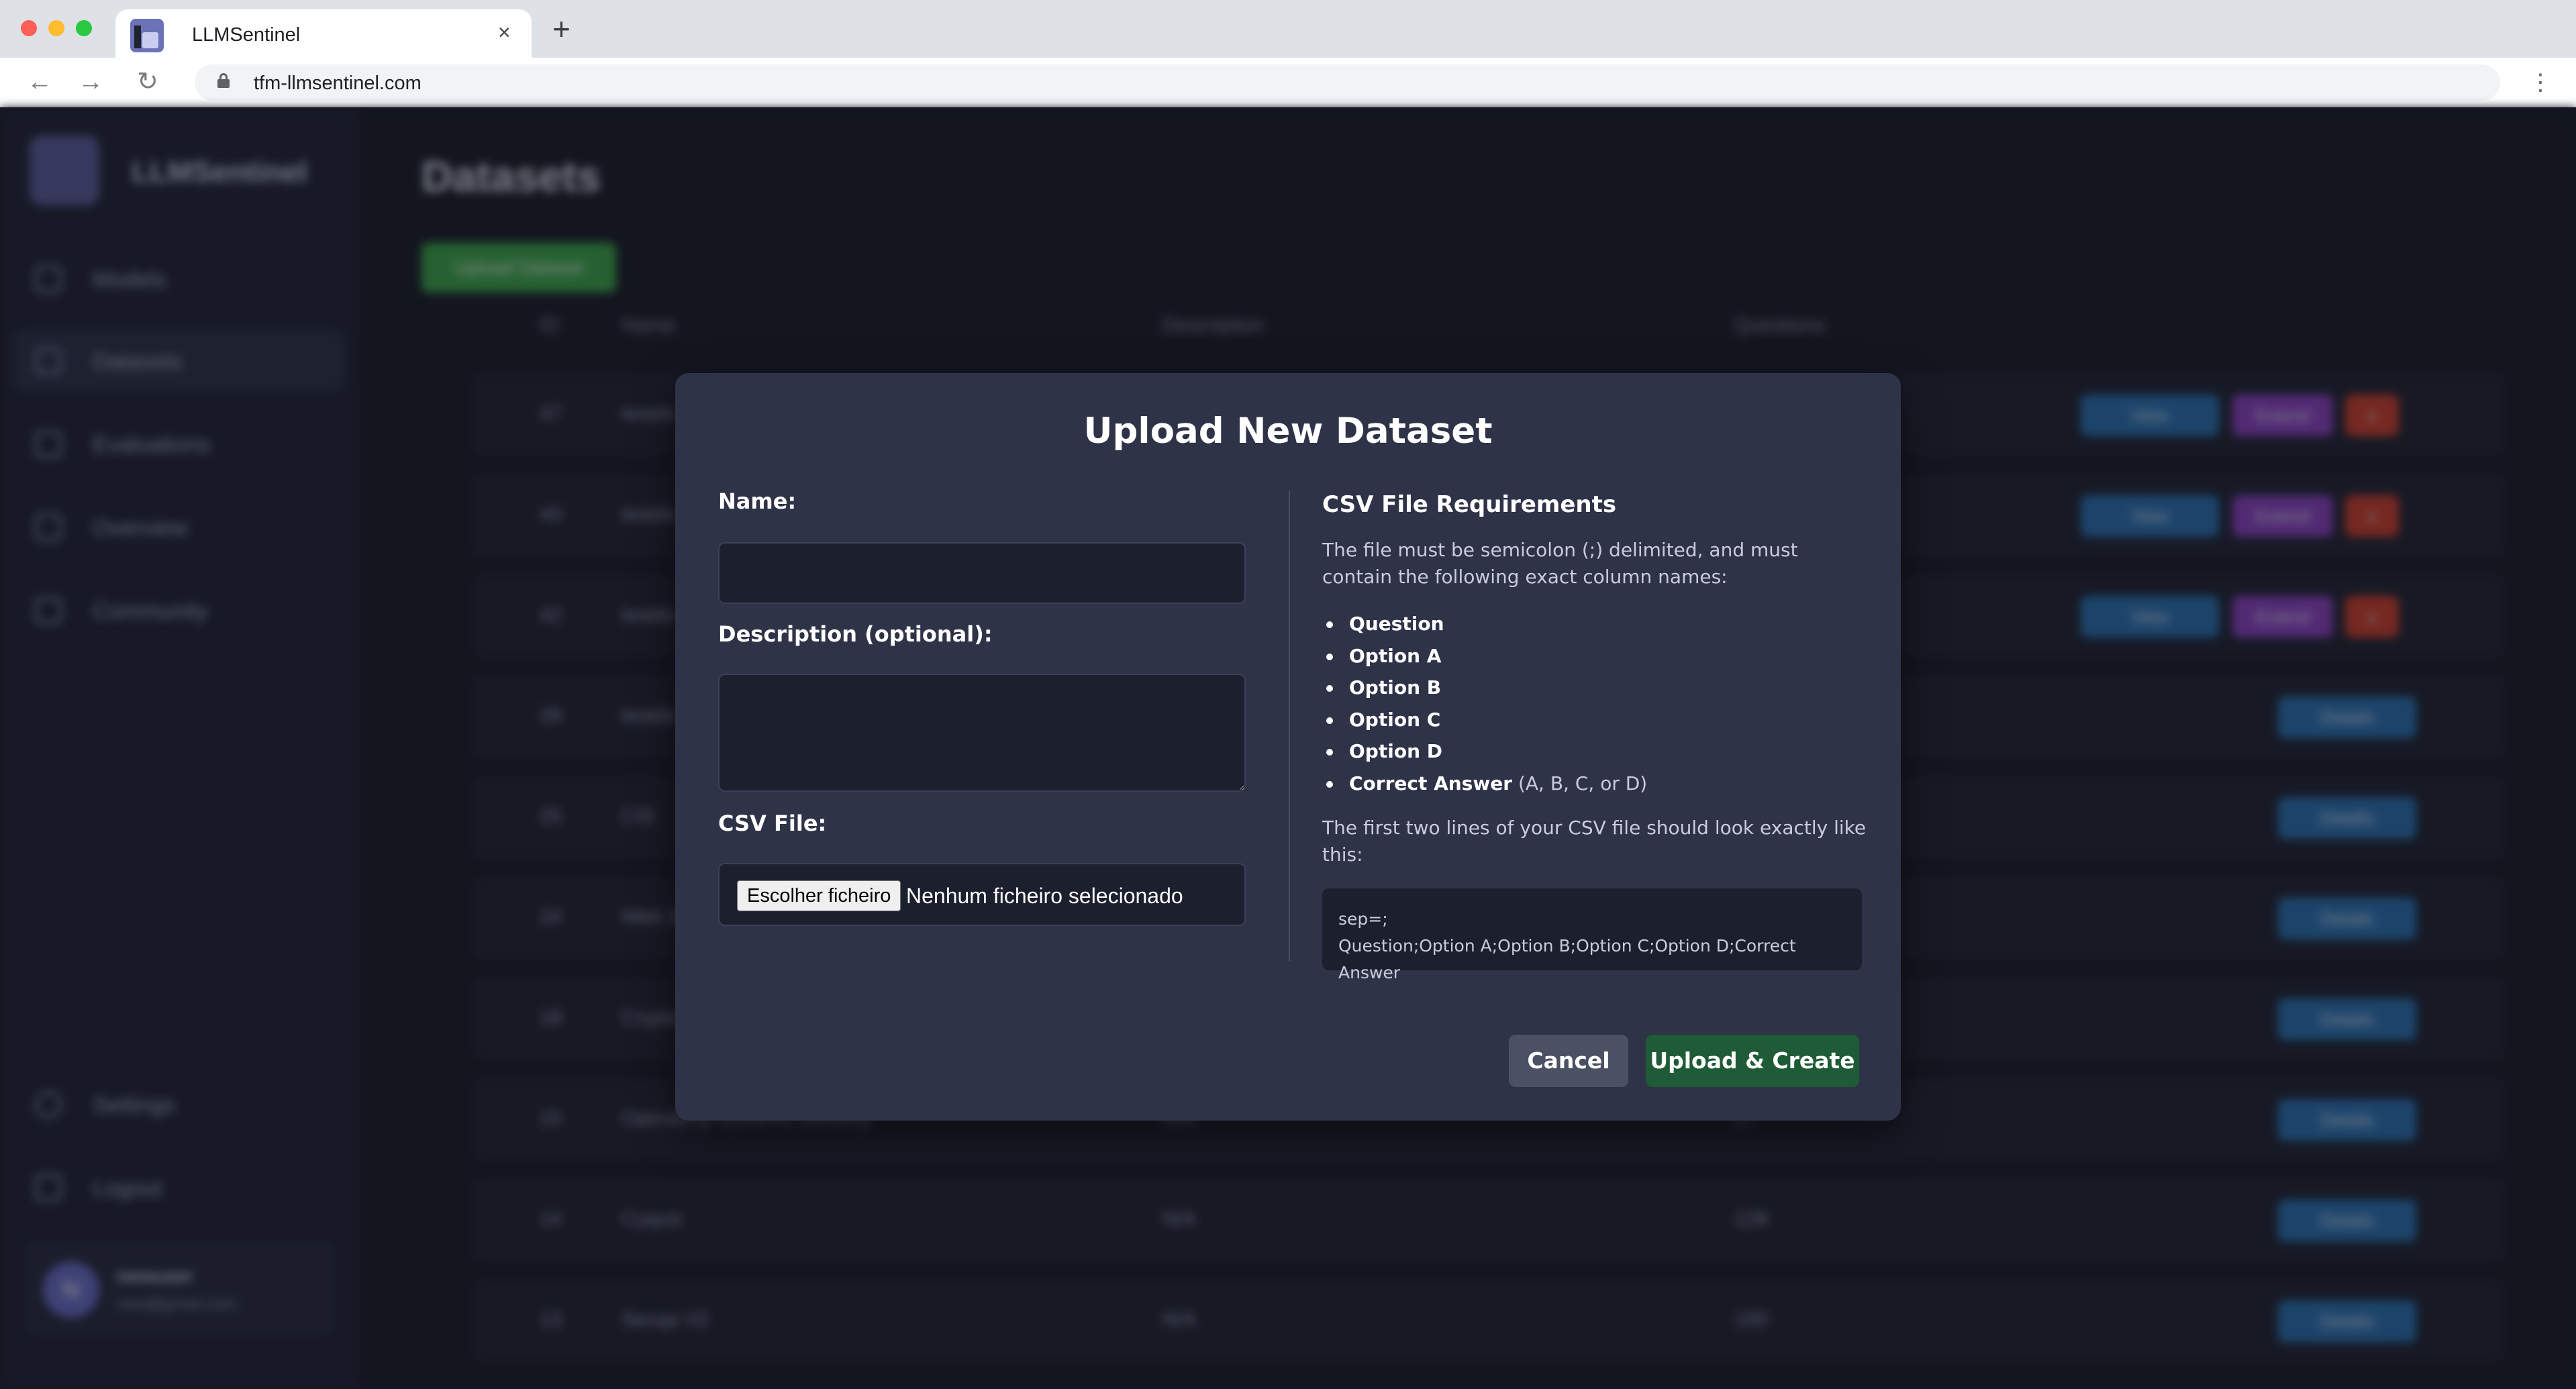 Image resolution: width=2576 pixels, height=1389 pixels. I want to click on window-maximize-button, so click(84, 28).